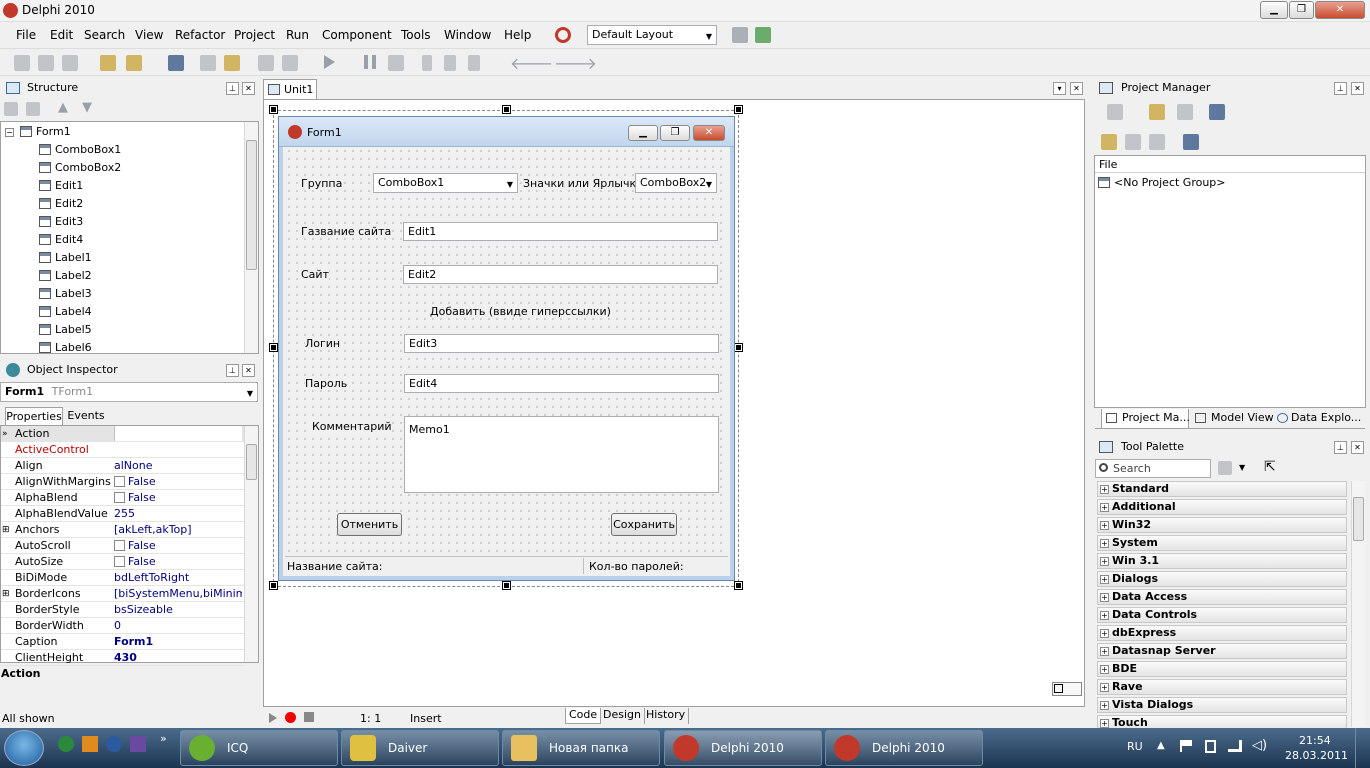 The image size is (1370, 768). I want to click on tree-item: Edit1, so click(61, 186).